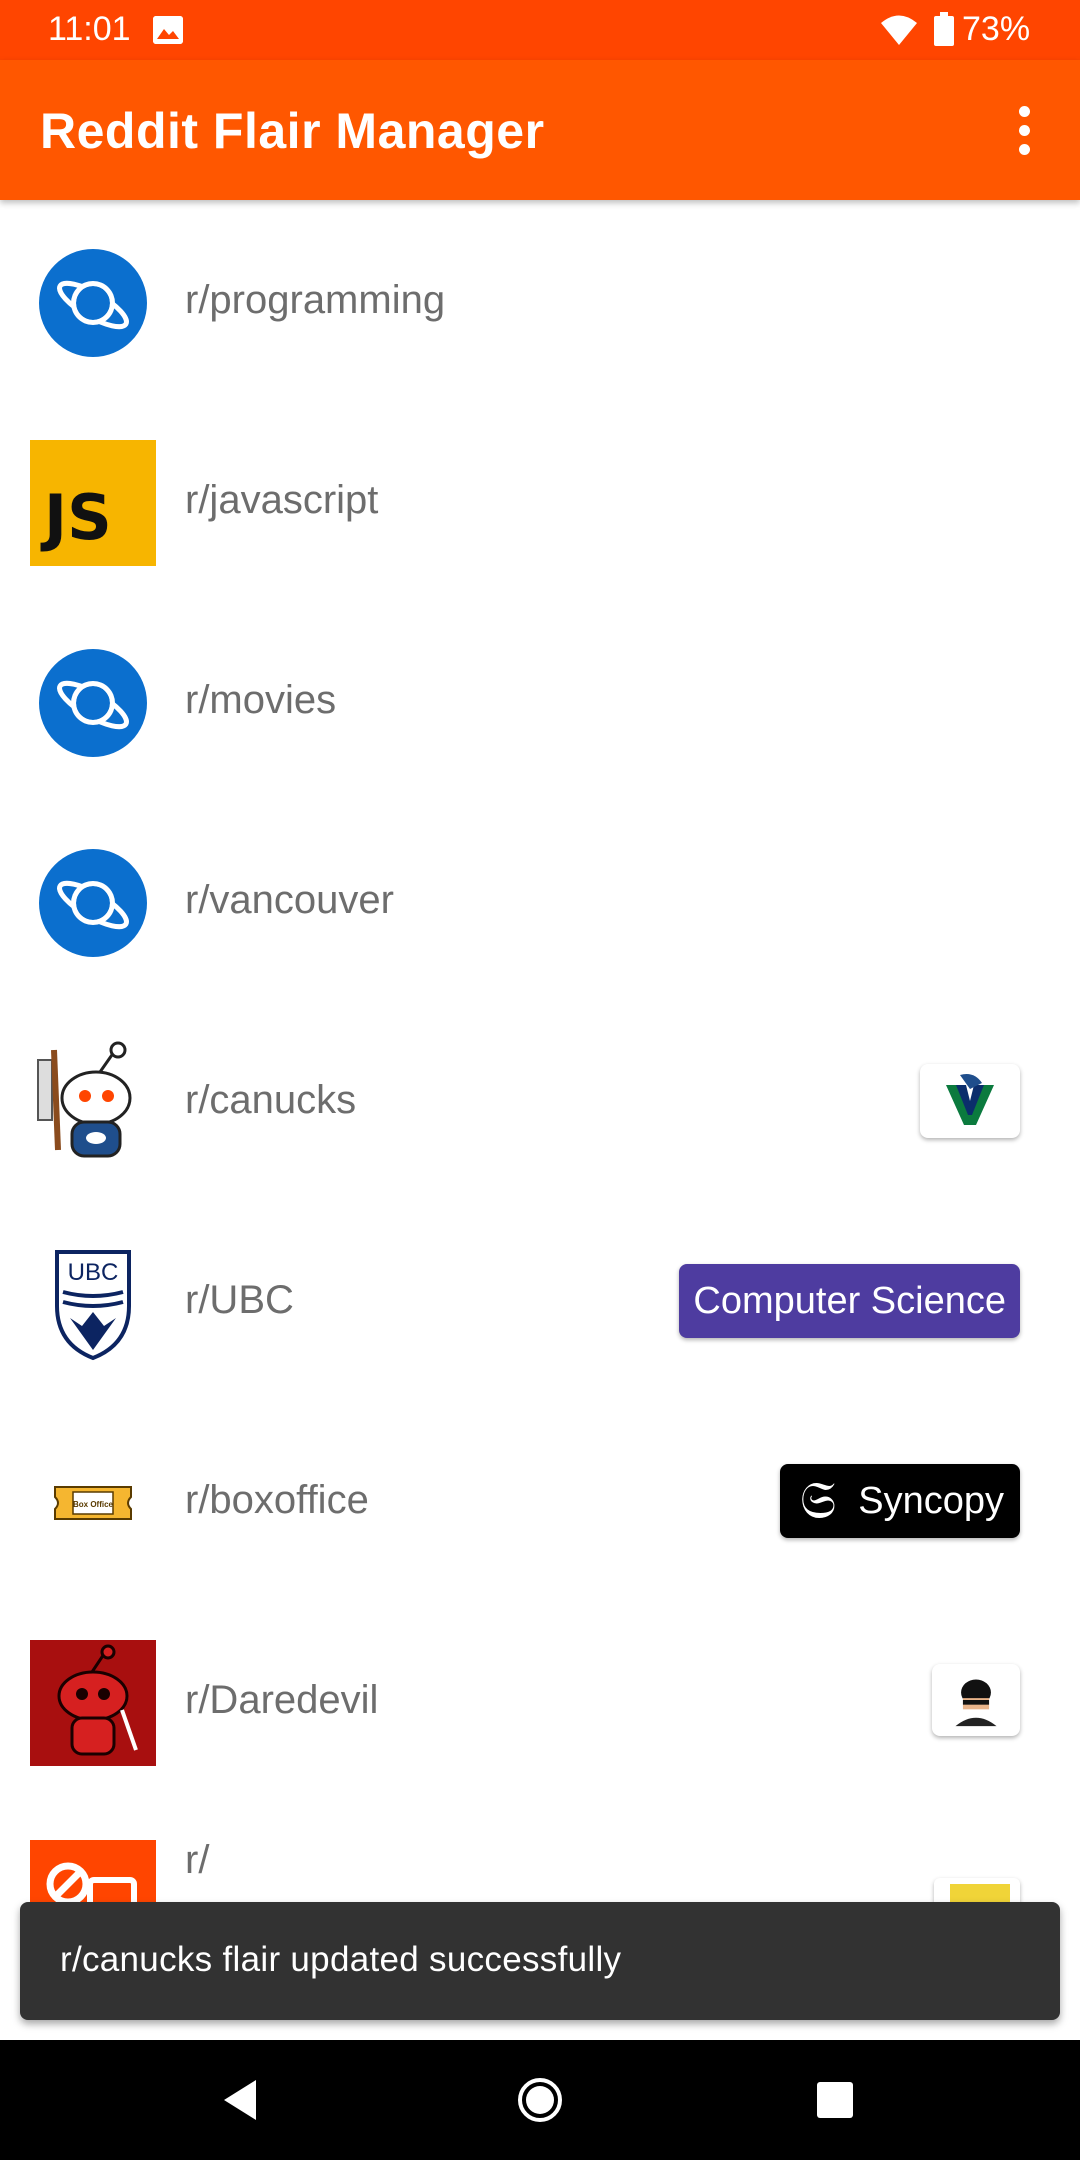 The height and width of the screenshot is (2160, 1080). Describe the element at coordinates (261, 700) in the screenshot. I see `subreddit-name: r/movies` at that location.